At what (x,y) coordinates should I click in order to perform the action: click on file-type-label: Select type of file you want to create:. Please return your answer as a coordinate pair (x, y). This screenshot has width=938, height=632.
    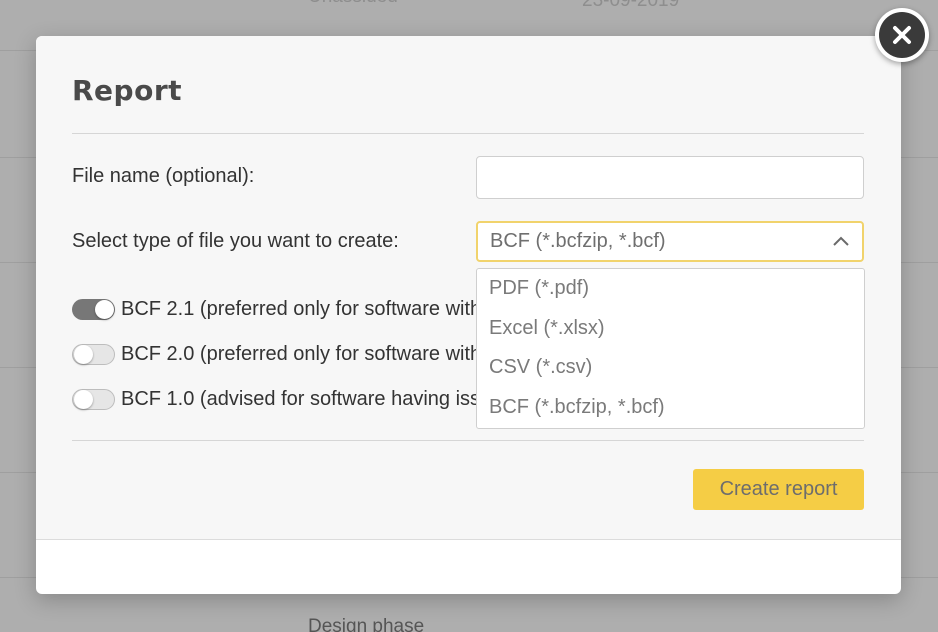
    Looking at the image, I should click on (235, 241).